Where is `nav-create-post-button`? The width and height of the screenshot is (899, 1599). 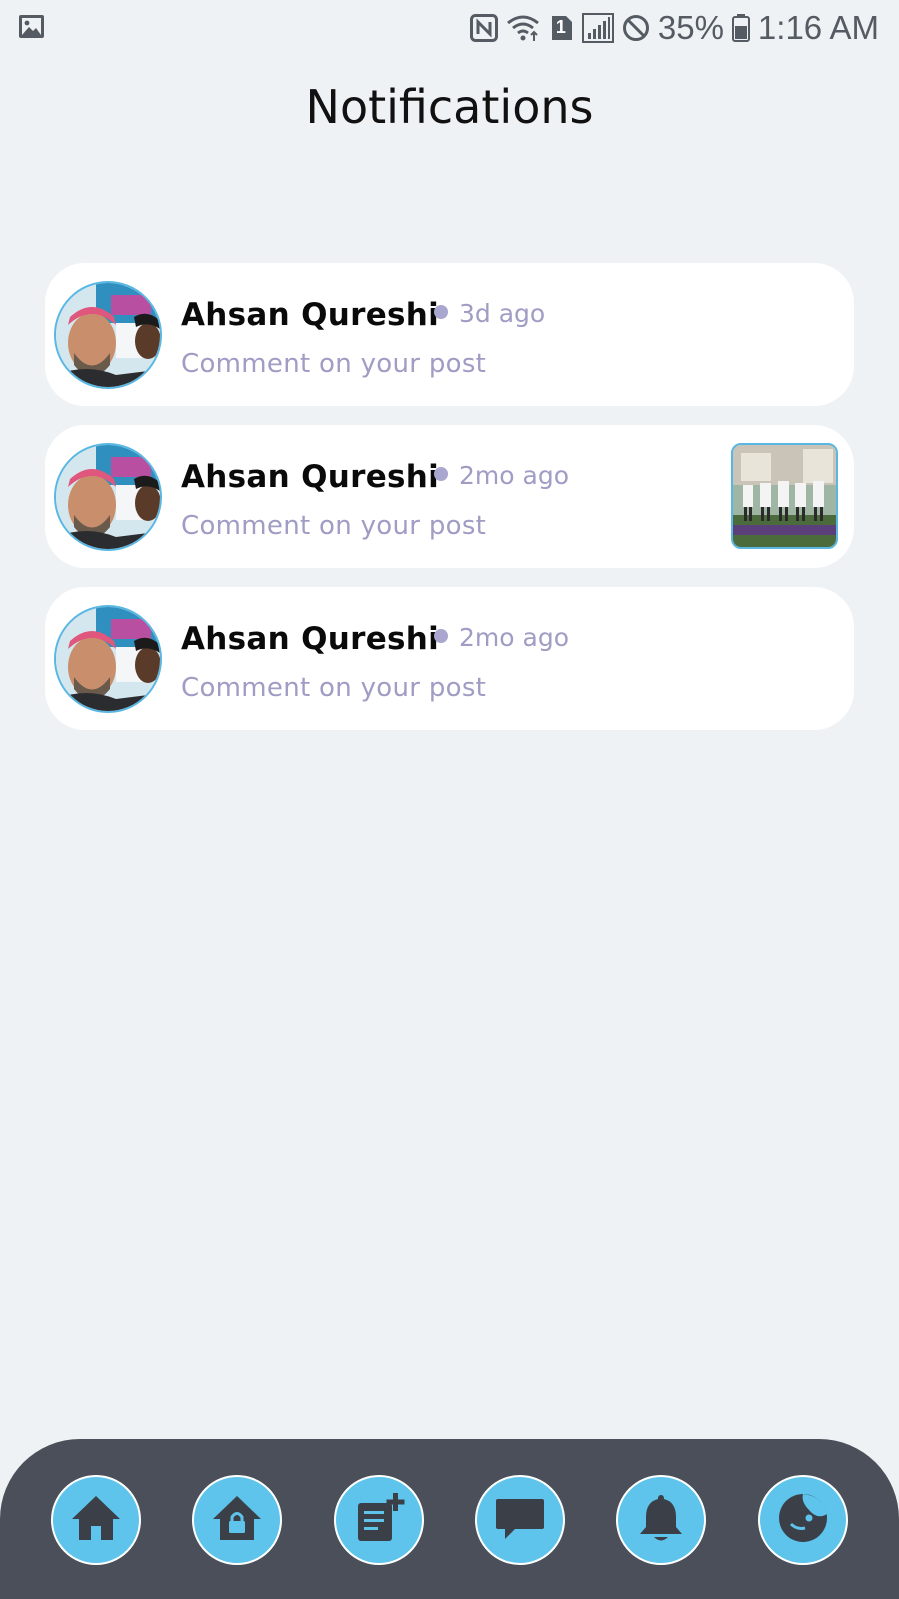
nav-create-post-button is located at coordinates (379, 1520).